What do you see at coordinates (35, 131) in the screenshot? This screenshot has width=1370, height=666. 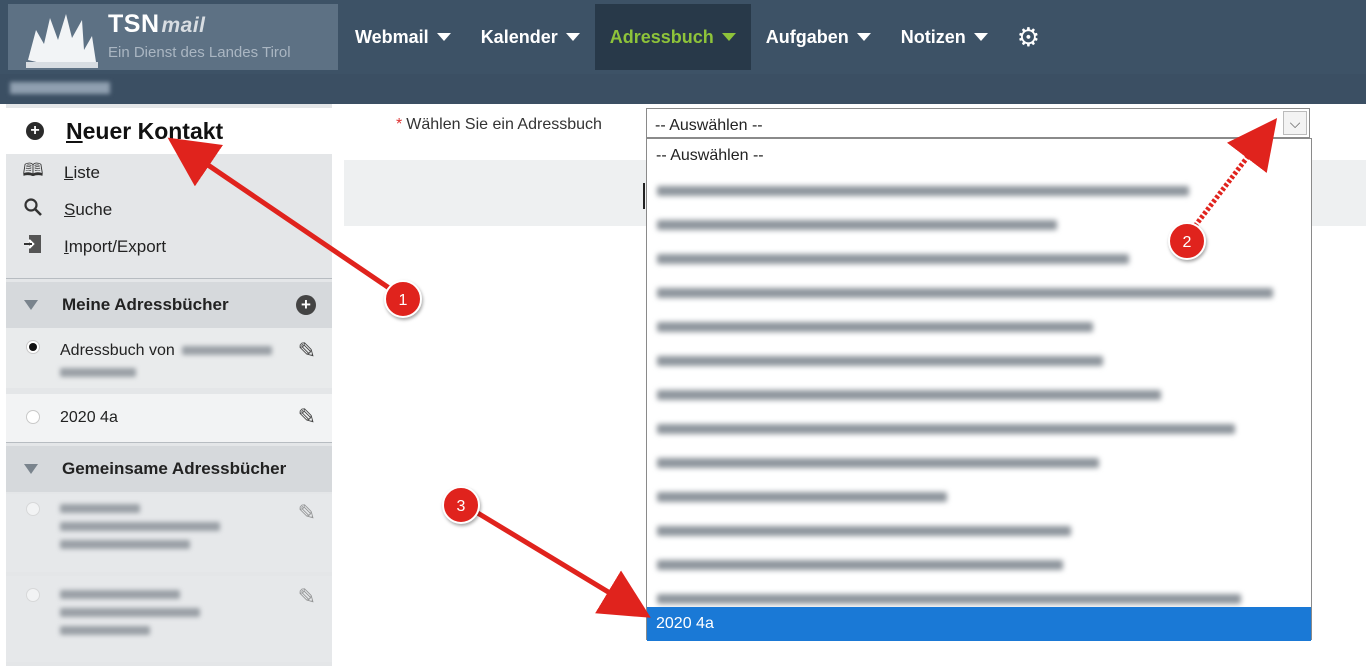 I see `plus-circle-icon: +` at bounding box center [35, 131].